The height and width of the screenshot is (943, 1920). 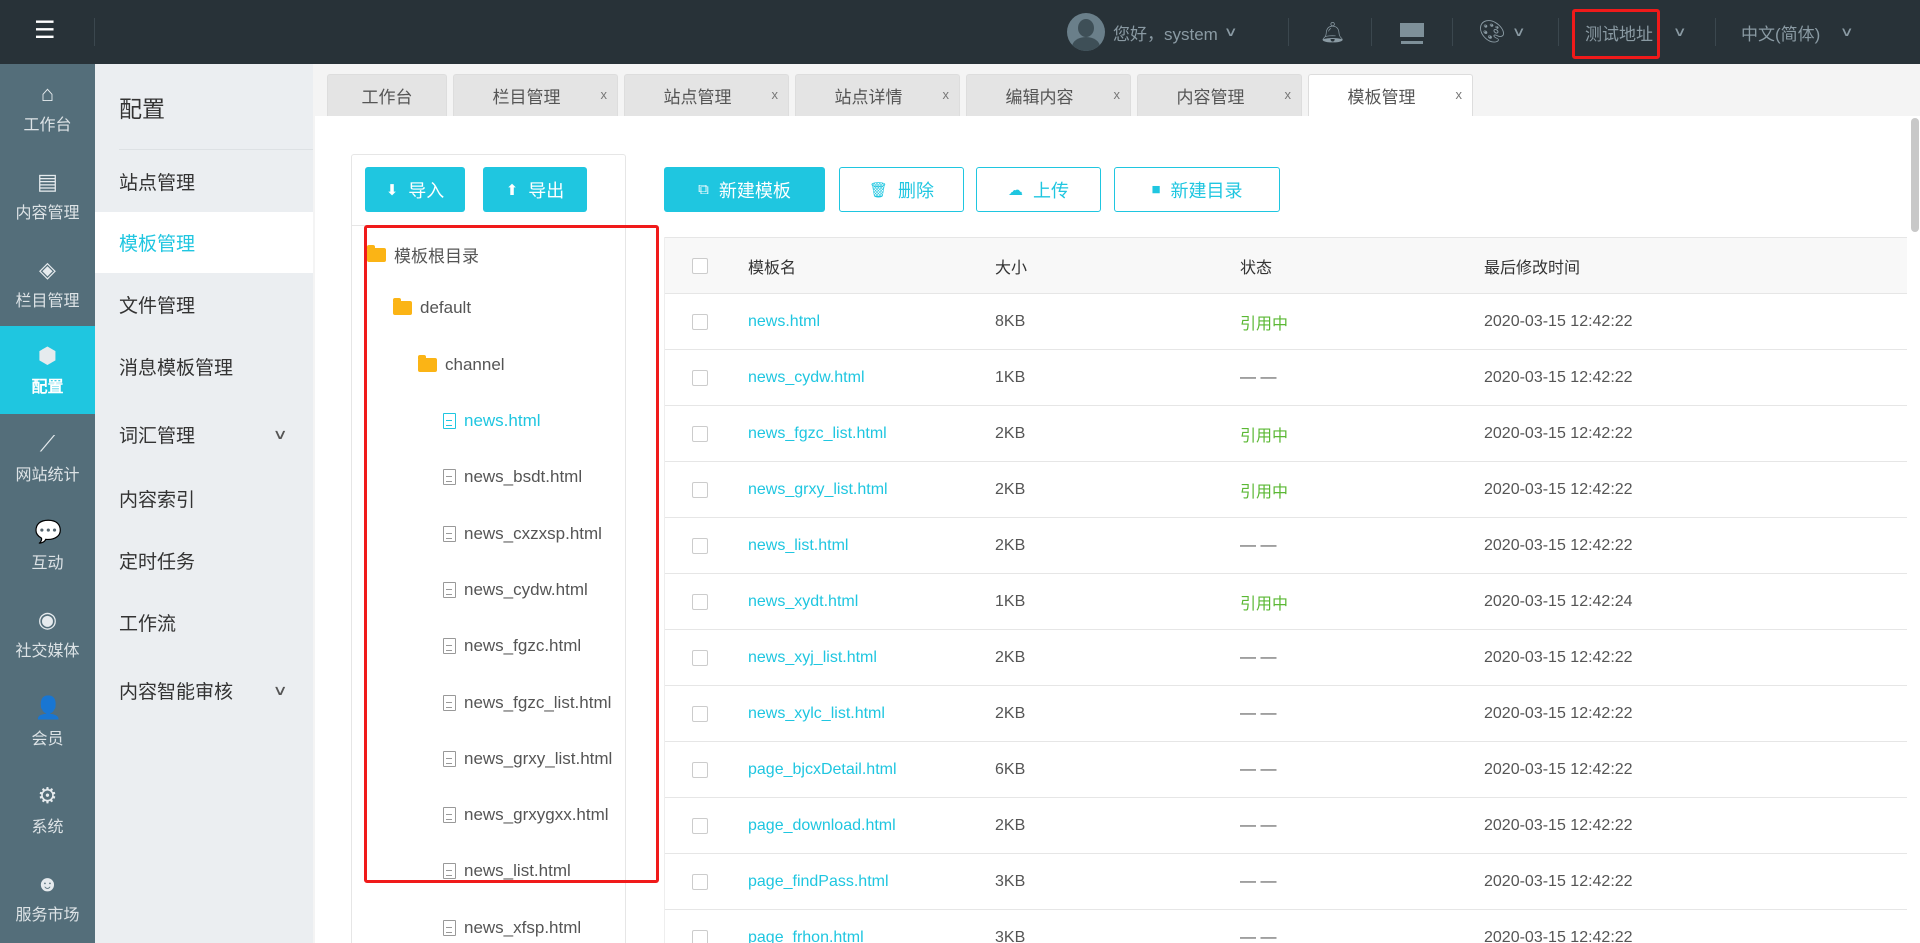 What do you see at coordinates (204, 560) in the screenshot?
I see `menu-item-6: 定时任务` at bounding box center [204, 560].